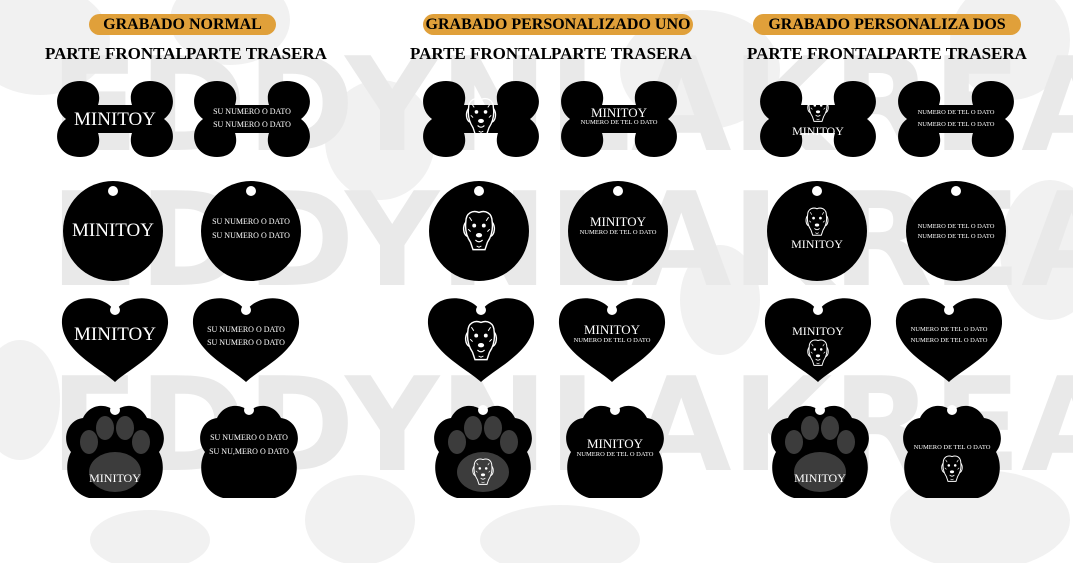 This screenshot has width=1073, height=563. Describe the element at coordinates (249, 451) in the screenshot. I see `paw-tag-back: SU NUMERO O DATO SU NU,MERO O DATO` at that location.